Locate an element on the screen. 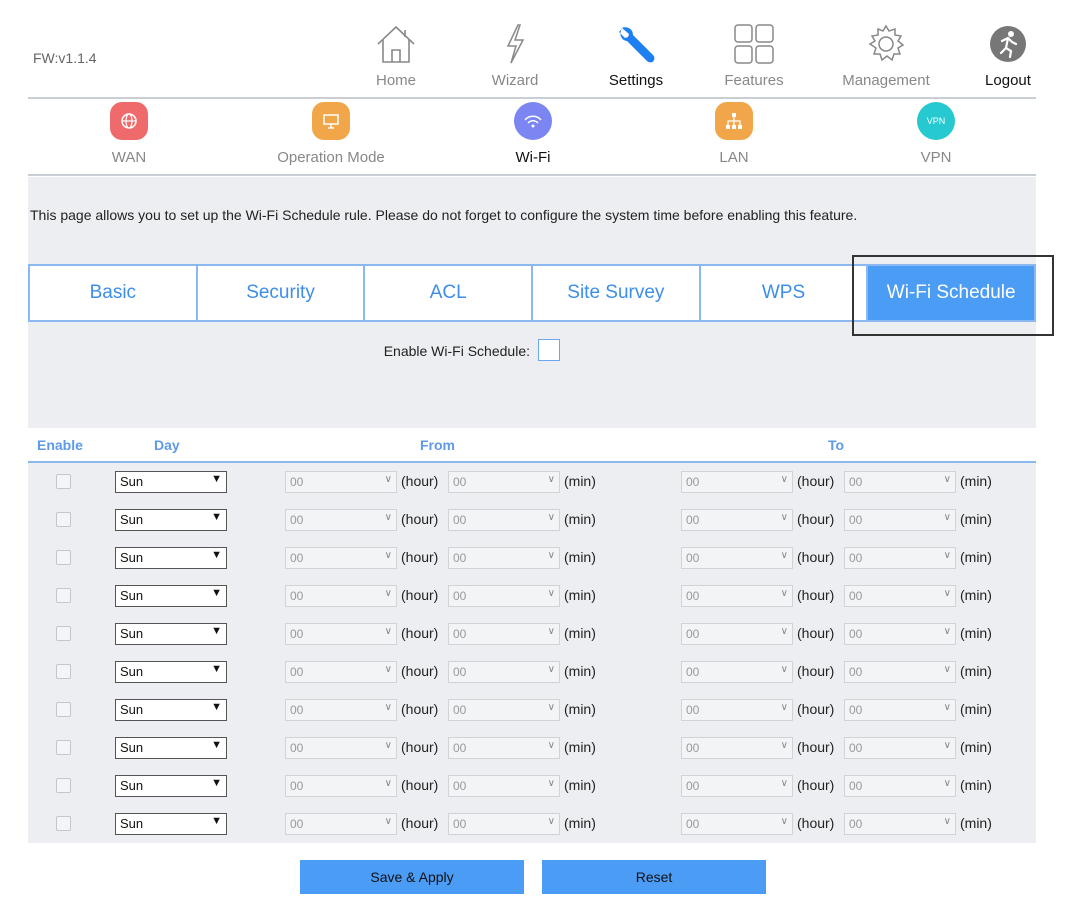 The width and height of the screenshot is (1072, 914). nav-logout: Logout is located at coordinates (1008, 54).